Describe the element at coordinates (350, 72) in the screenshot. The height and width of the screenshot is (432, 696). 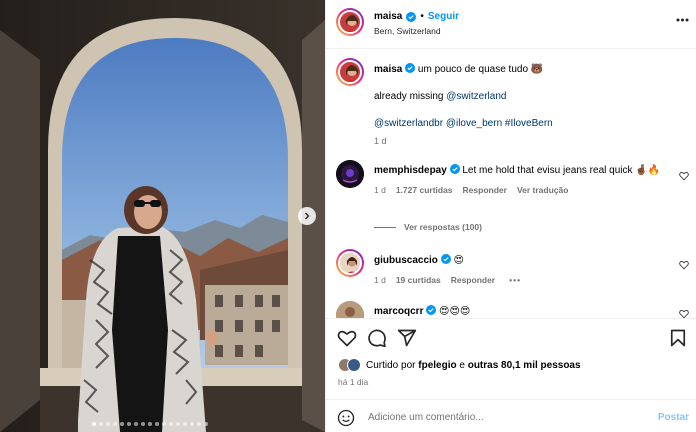
I see `caption-avatar` at that location.